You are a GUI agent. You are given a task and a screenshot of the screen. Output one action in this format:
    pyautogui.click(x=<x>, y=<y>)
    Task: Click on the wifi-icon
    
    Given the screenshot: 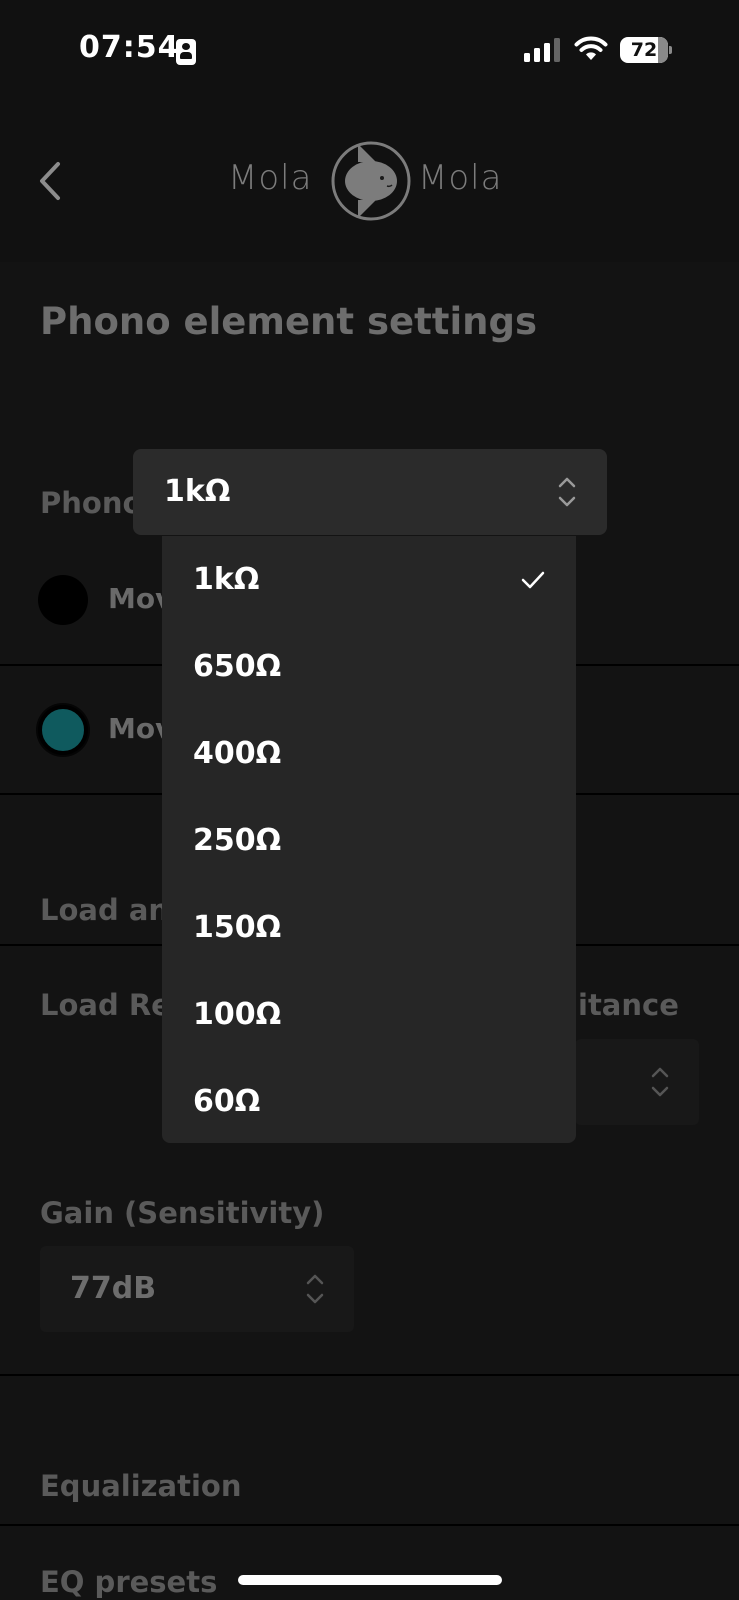 What is the action you would take?
    pyautogui.click(x=591, y=48)
    